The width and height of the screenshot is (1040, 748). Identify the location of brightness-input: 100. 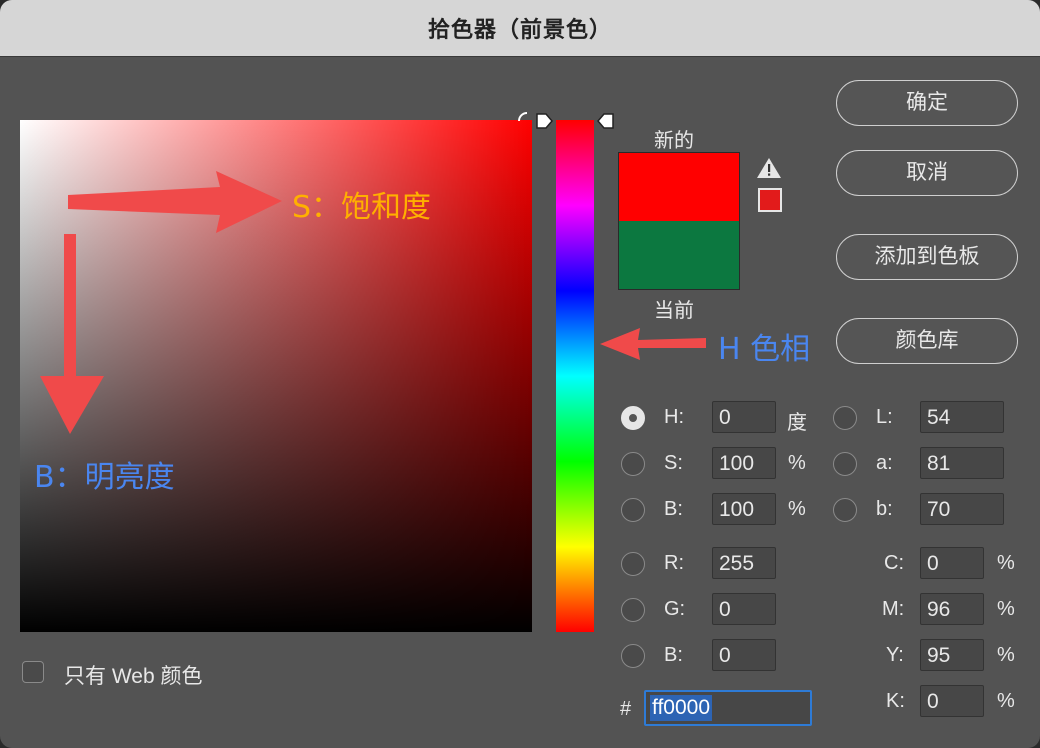
(744, 509).